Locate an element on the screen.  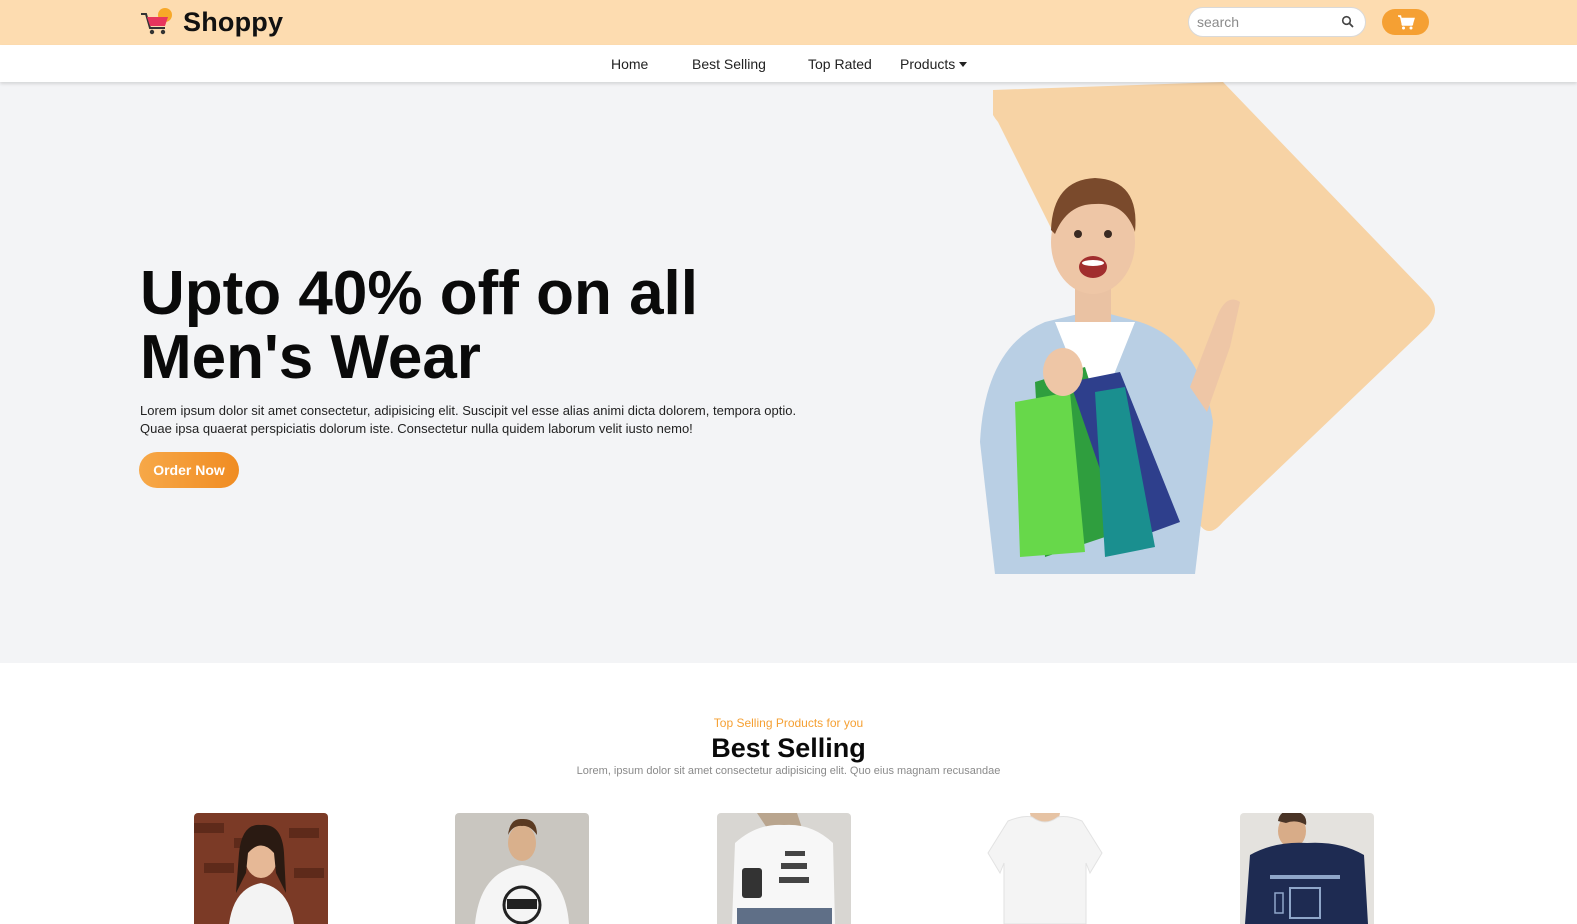
cart-icon is located at coordinates (1406, 21).